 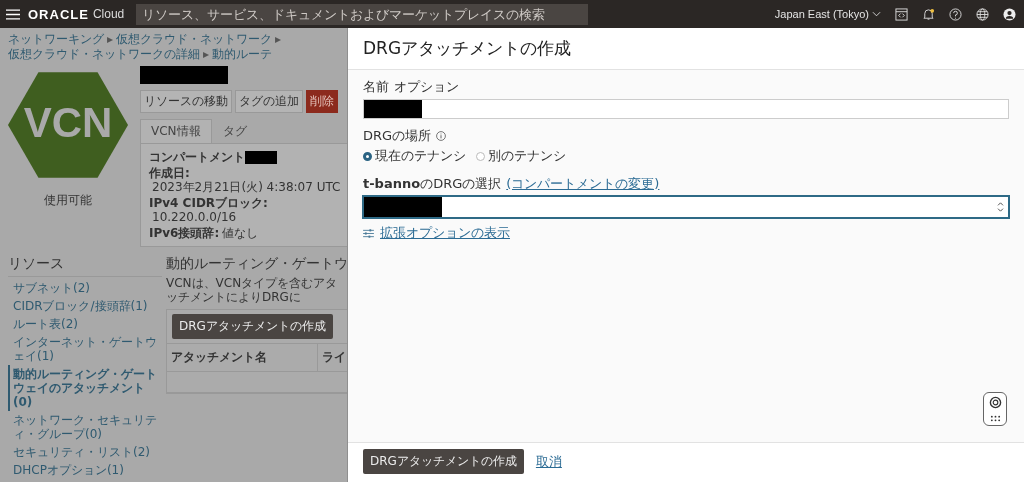 What do you see at coordinates (85, 470) in the screenshot?
I see `resource-link: DHCPオプション(1)` at bounding box center [85, 470].